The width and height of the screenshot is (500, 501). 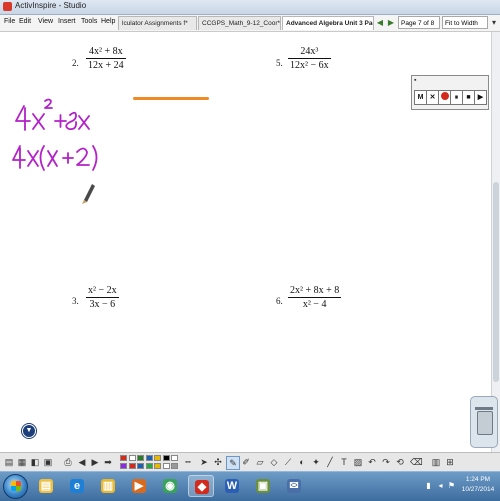 I want to click on main-menu-icon: ▤, so click(x=9, y=462).